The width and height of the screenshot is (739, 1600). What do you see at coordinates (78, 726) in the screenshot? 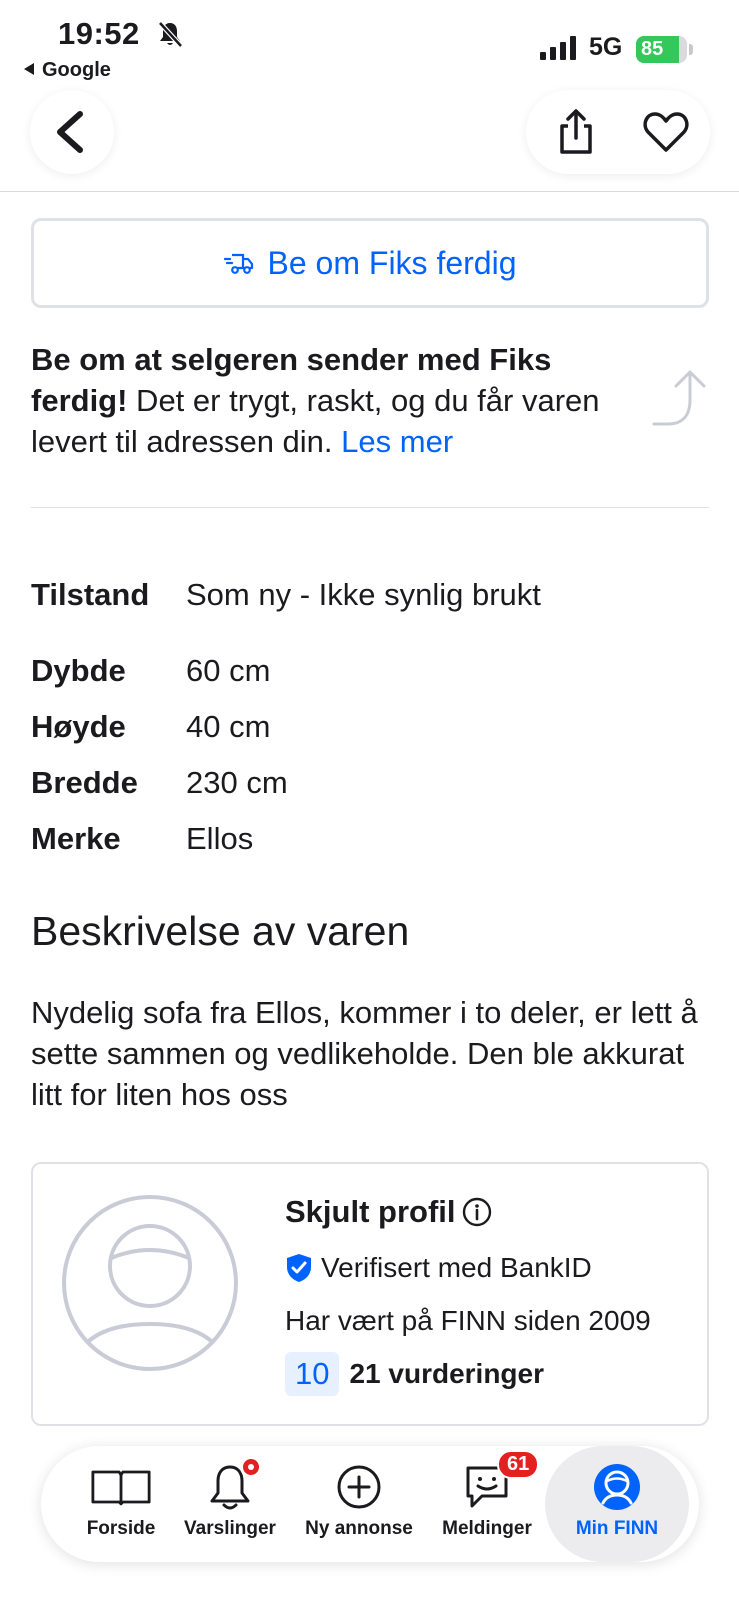
I see `spec-label: Høyde` at bounding box center [78, 726].